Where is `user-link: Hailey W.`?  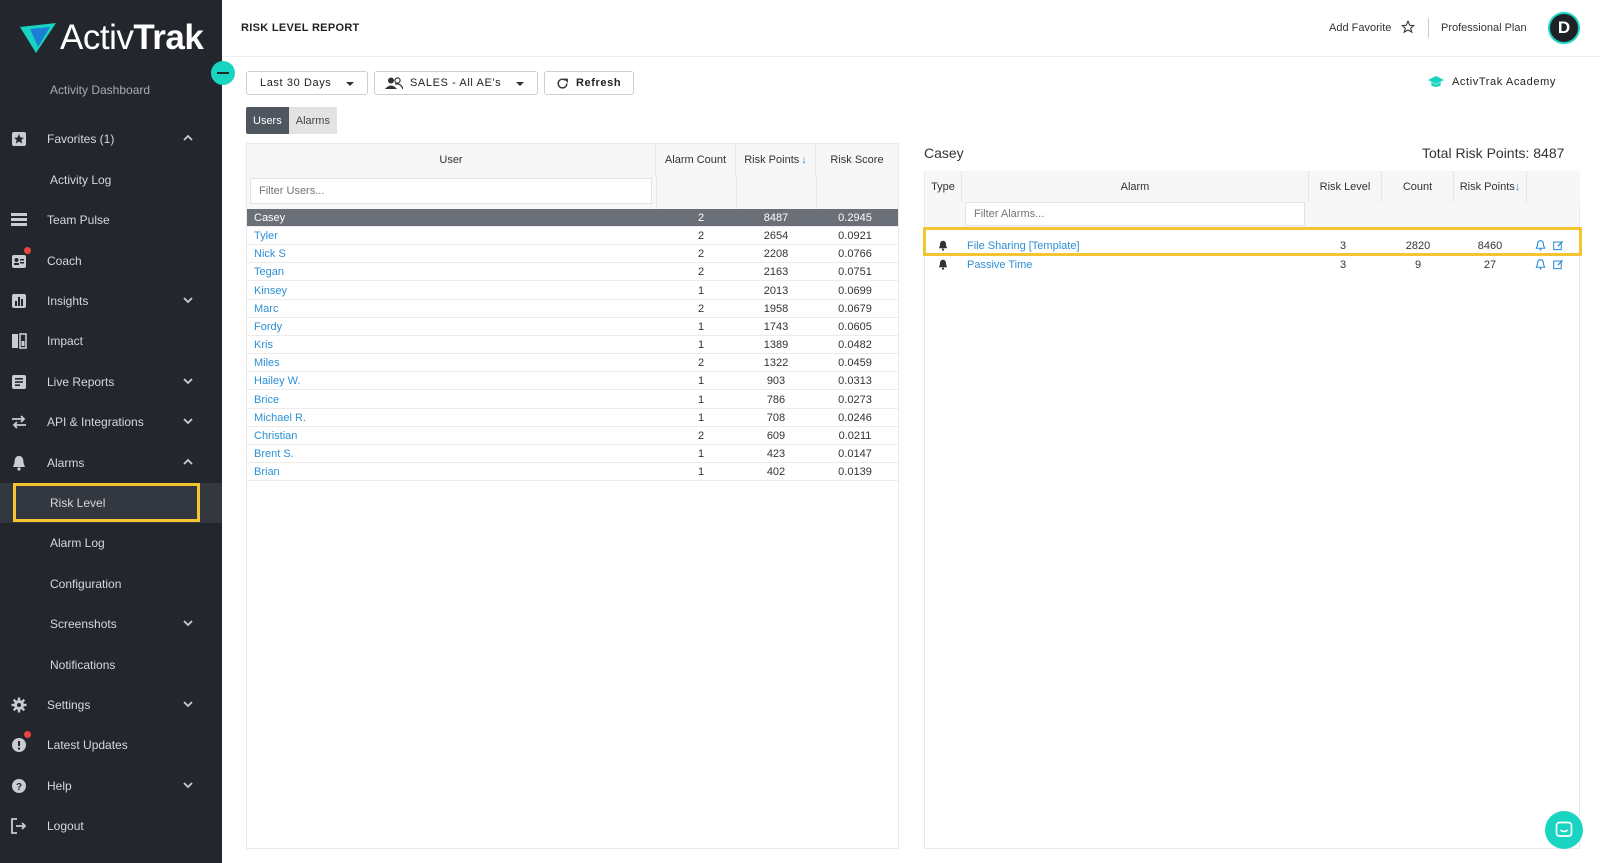
user-link: Hailey W. is located at coordinates (277, 381).